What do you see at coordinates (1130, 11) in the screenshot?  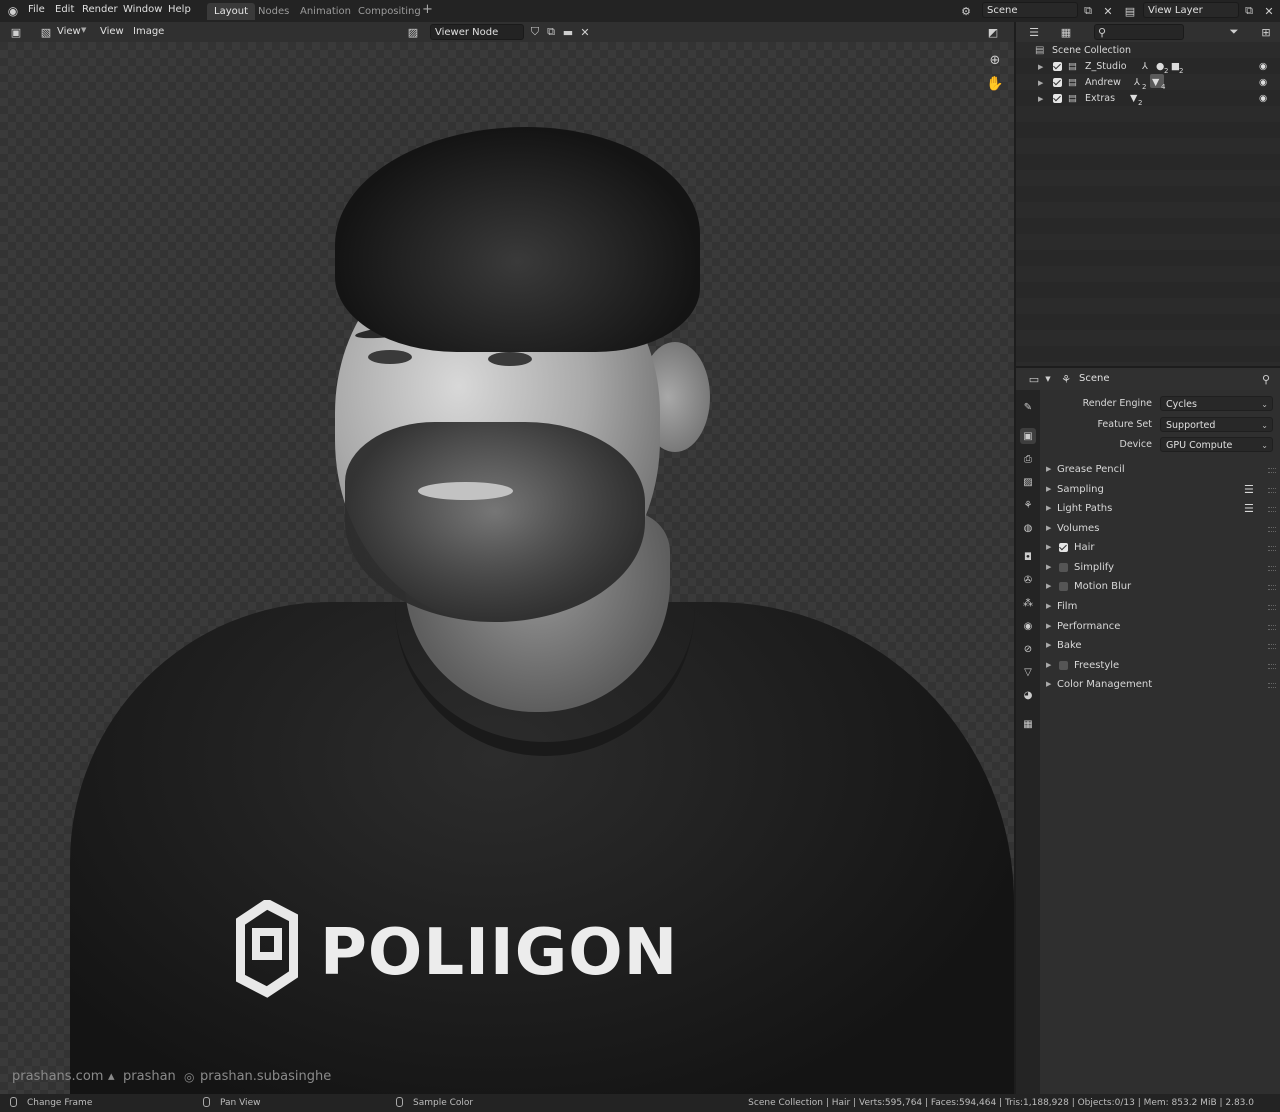 I see `view-layer-icon: ▤` at bounding box center [1130, 11].